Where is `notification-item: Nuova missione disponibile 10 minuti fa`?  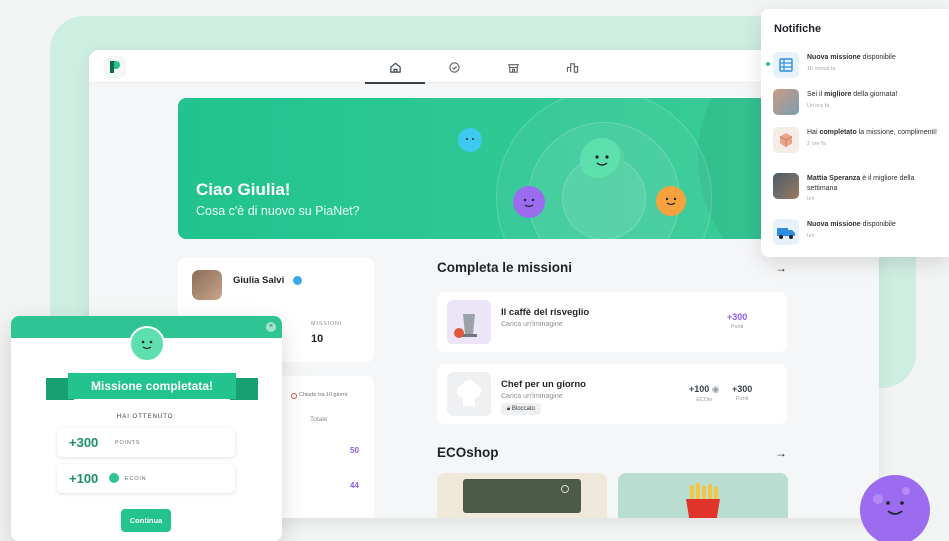
notification-item: Nuova missione disponibile 10 minuti fa is located at coordinates (859, 69).